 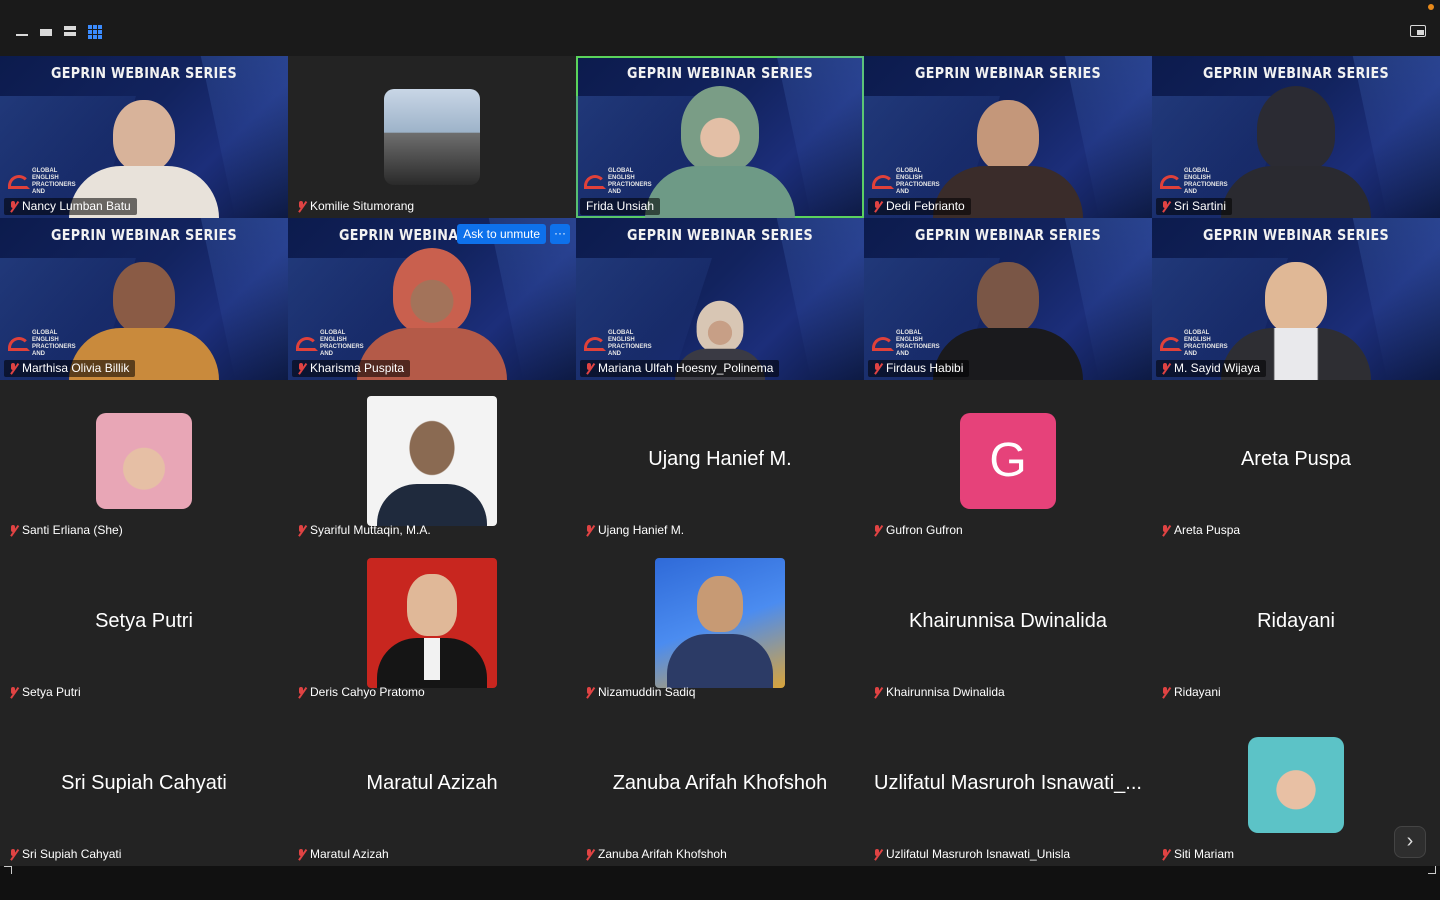 What do you see at coordinates (97, 32) in the screenshot?
I see `gallery-view-icon` at bounding box center [97, 32].